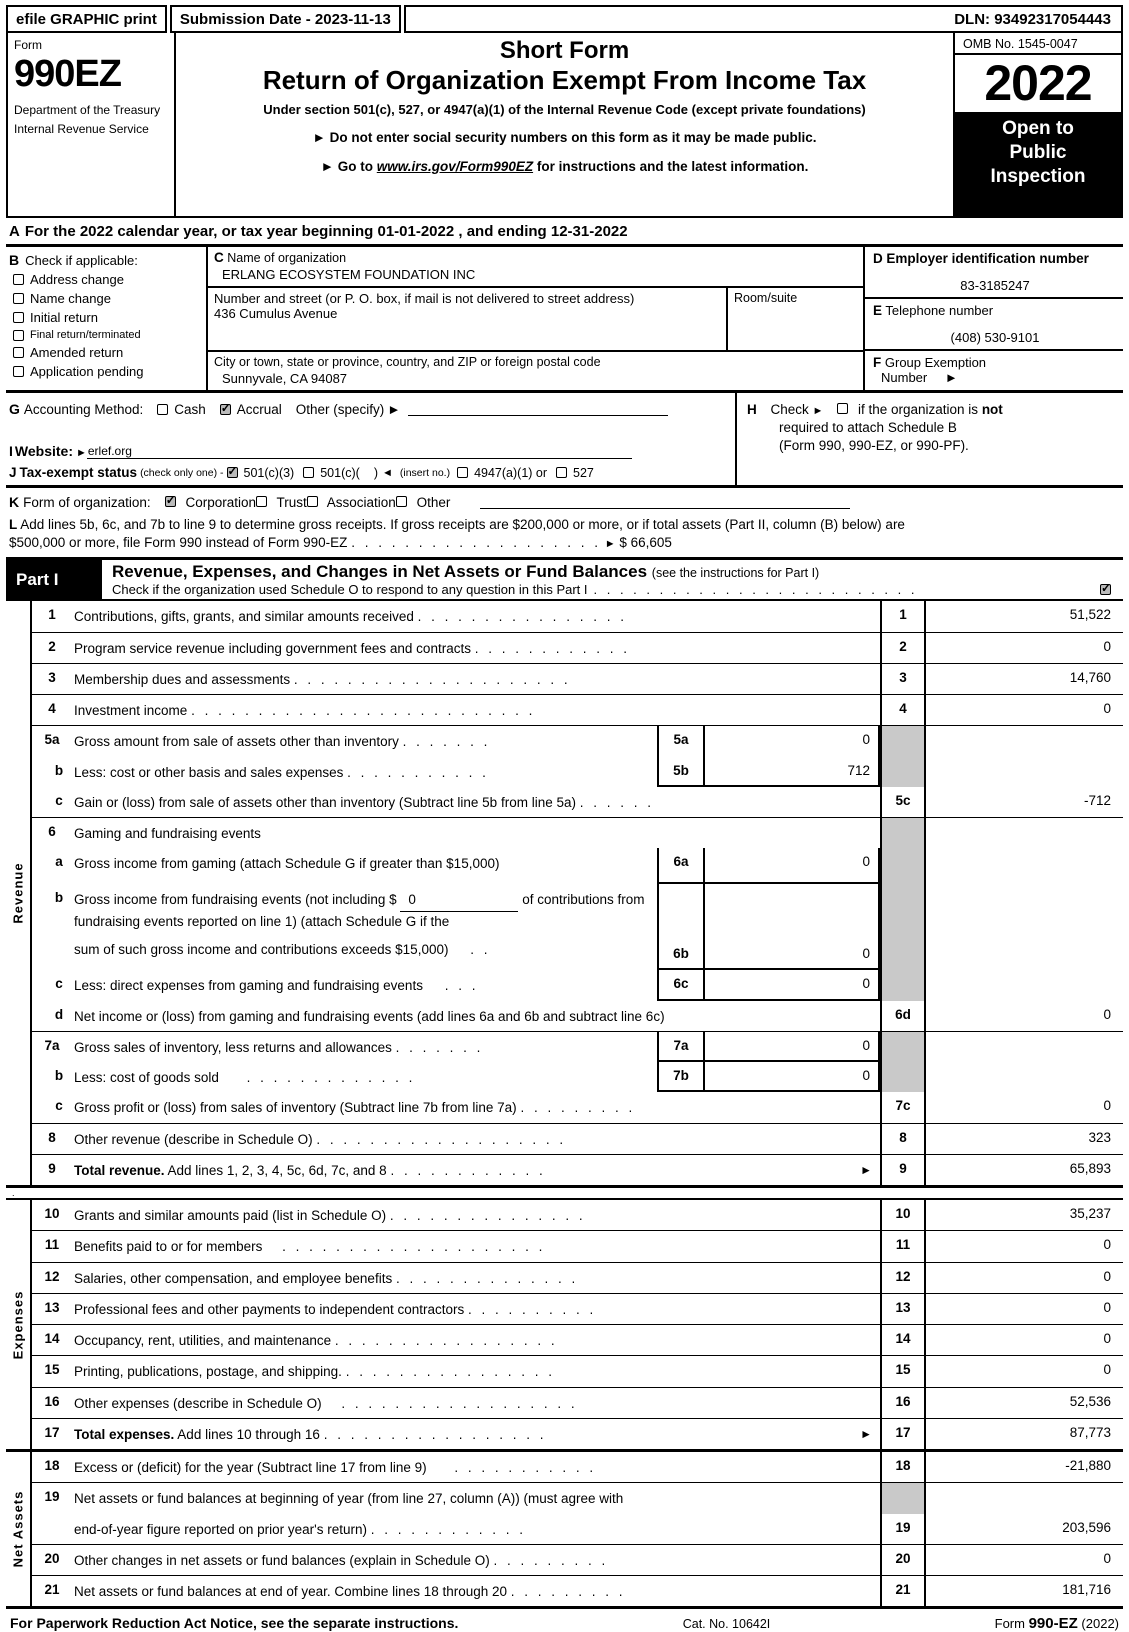 Image resolution: width=1129 pixels, height=1632 pixels. What do you see at coordinates (903, 866) in the screenshot?
I see `line-6a-code-blank` at bounding box center [903, 866].